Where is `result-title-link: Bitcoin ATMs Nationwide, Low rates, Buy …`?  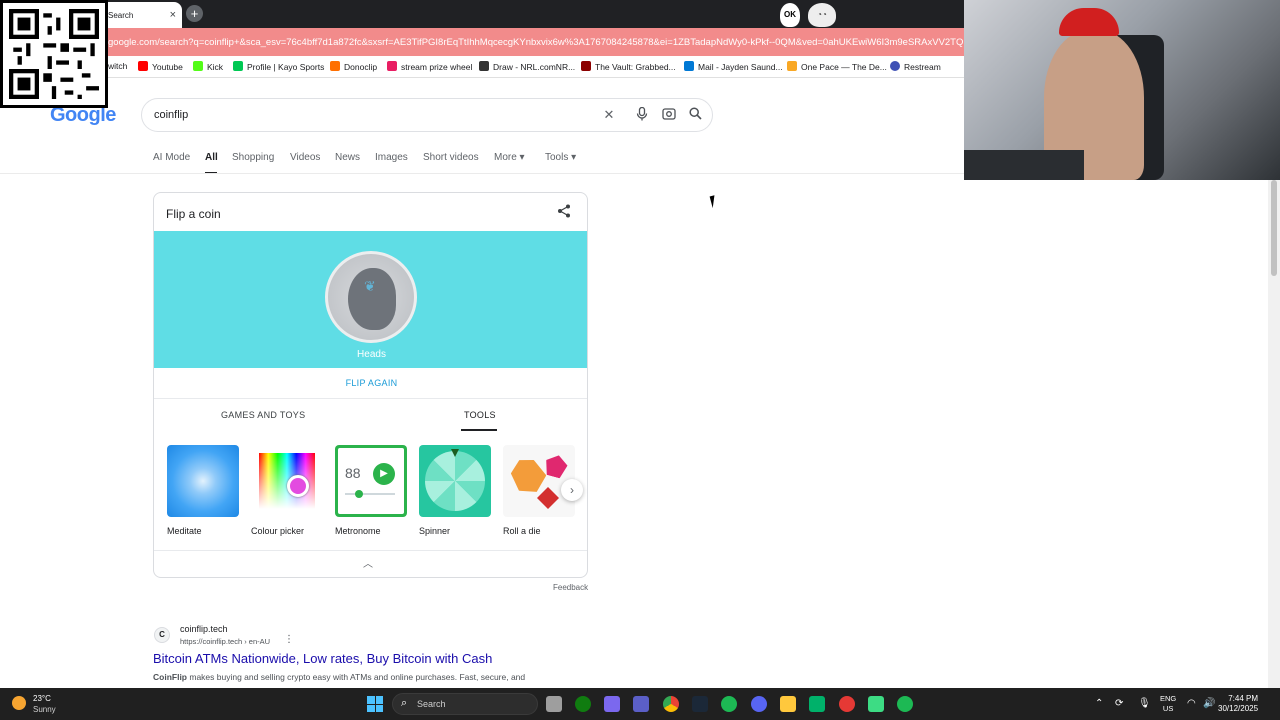 result-title-link: Bitcoin ATMs Nationwide, Low rates, Buy … is located at coordinates (322, 658).